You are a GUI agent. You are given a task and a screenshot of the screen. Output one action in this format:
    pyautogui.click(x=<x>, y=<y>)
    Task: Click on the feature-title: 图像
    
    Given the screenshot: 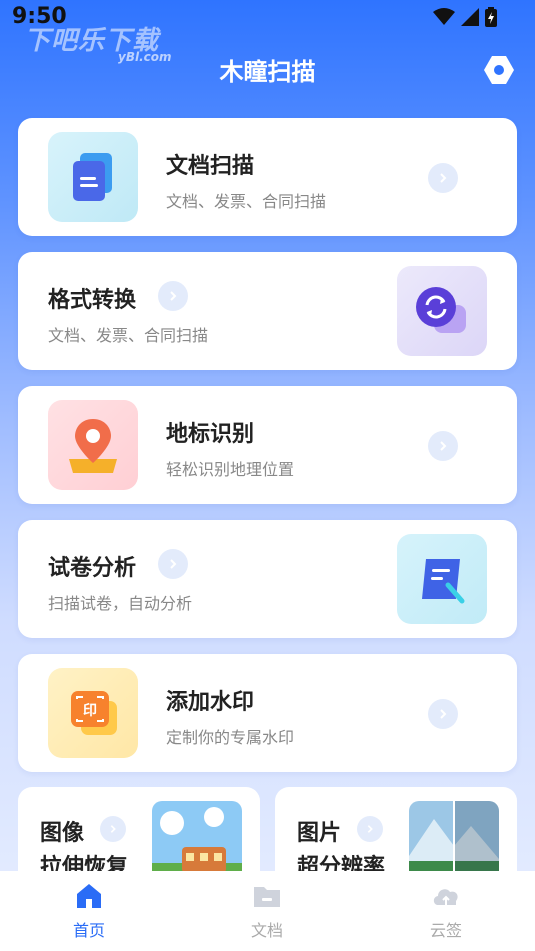 What is the action you would take?
    pyautogui.click(x=62, y=833)
    